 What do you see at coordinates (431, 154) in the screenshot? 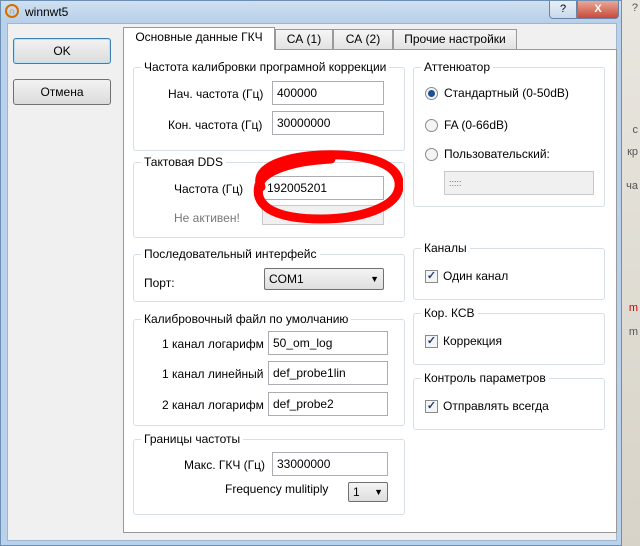
I see `attenuator-custom-radio` at bounding box center [431, 154].